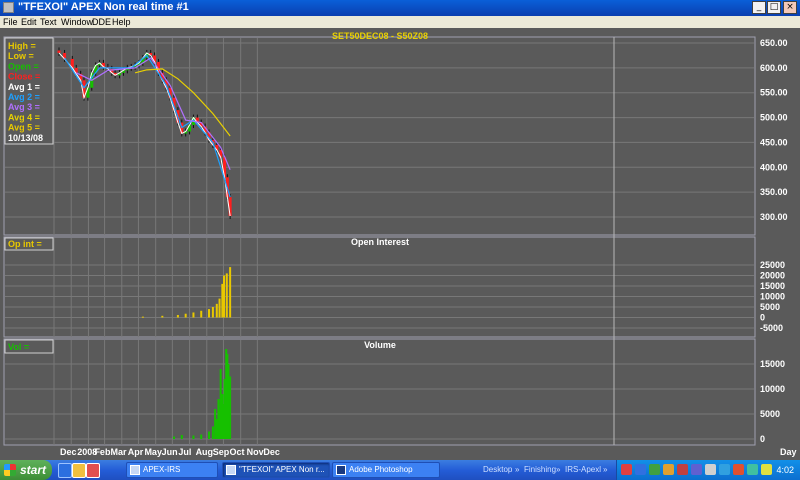 This screenshot has width=800, height=480. Describe the element at coordinates (77, 22) in the screenshot. I see `menu-window: Window` at that location.